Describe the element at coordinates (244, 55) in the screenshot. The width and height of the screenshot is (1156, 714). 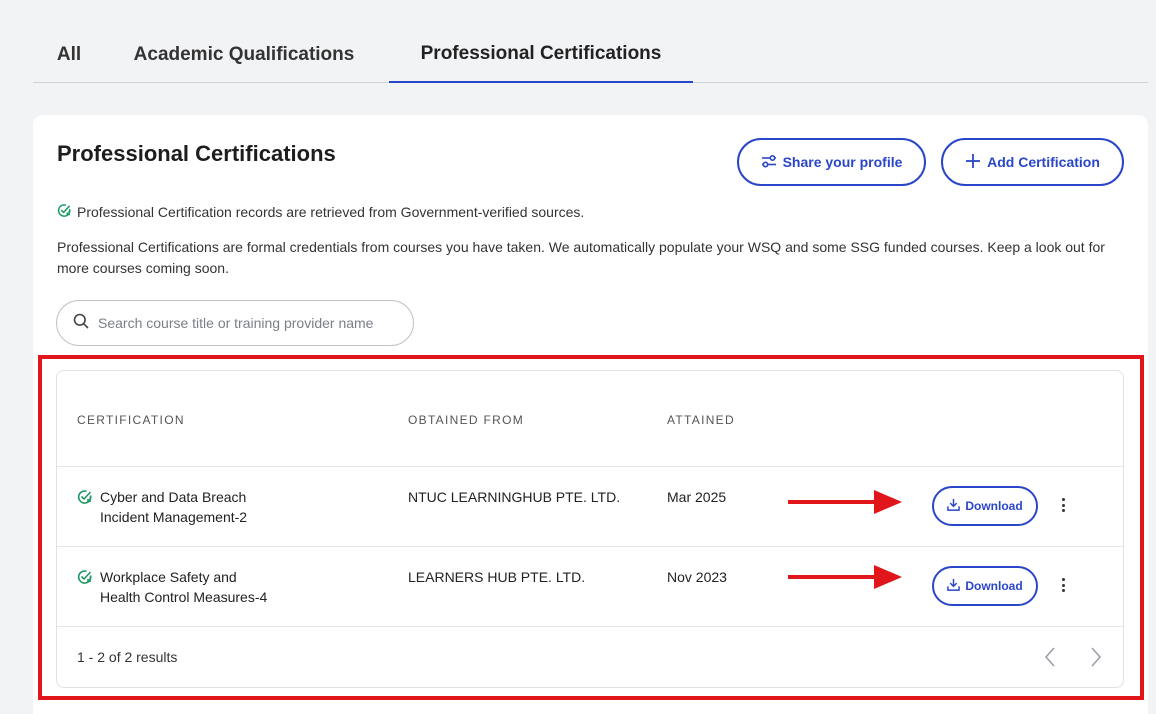
I see `tab-academic-qualifications: Academic Qualifications` at that location.